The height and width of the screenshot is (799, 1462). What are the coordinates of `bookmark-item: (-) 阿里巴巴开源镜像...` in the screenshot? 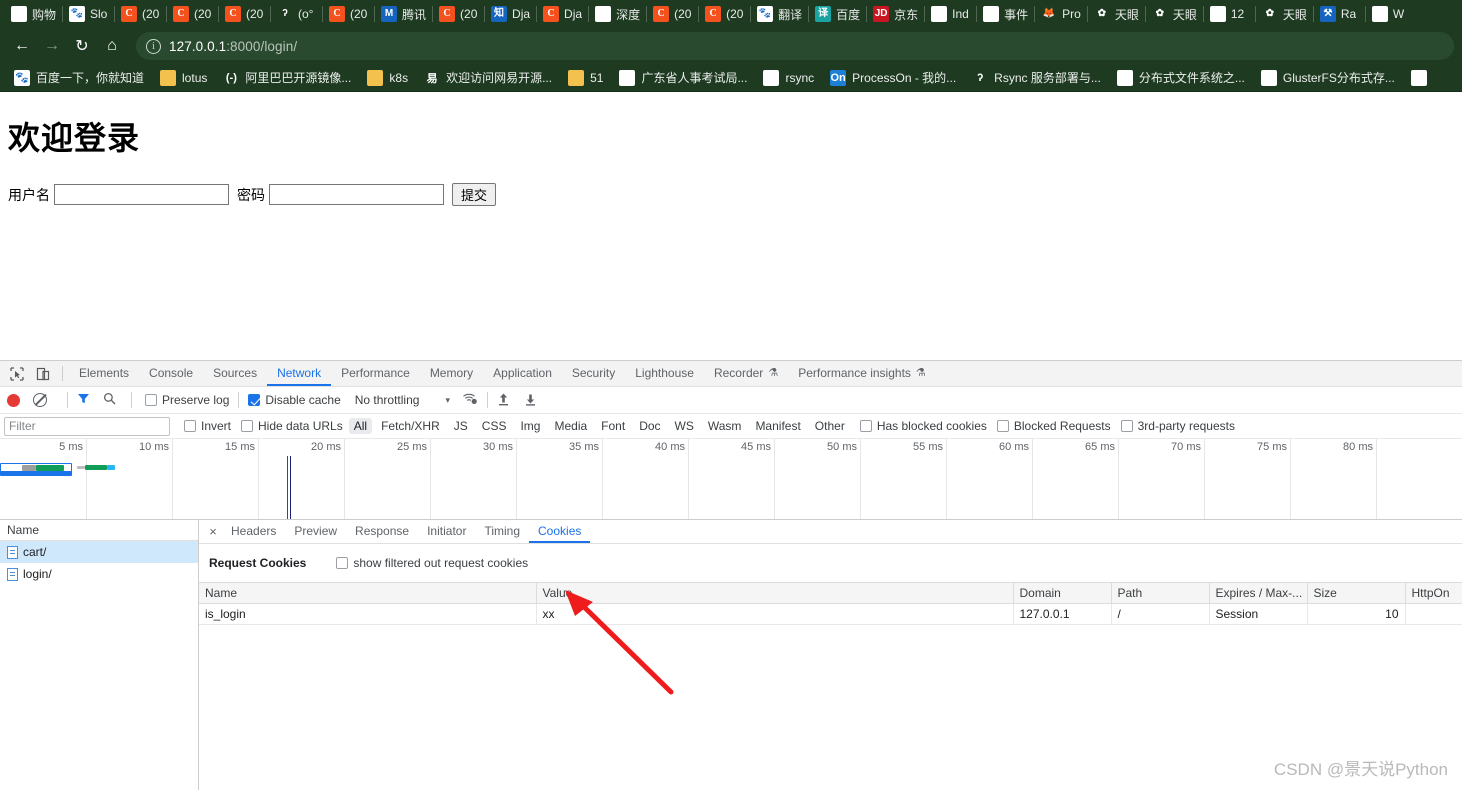 It's located at (287, 78).